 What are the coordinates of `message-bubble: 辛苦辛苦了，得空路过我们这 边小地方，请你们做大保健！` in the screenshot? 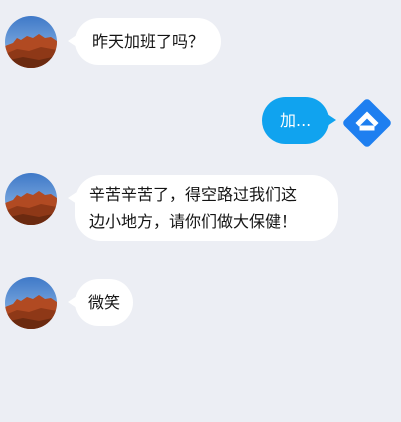 It's located at (203, 208).